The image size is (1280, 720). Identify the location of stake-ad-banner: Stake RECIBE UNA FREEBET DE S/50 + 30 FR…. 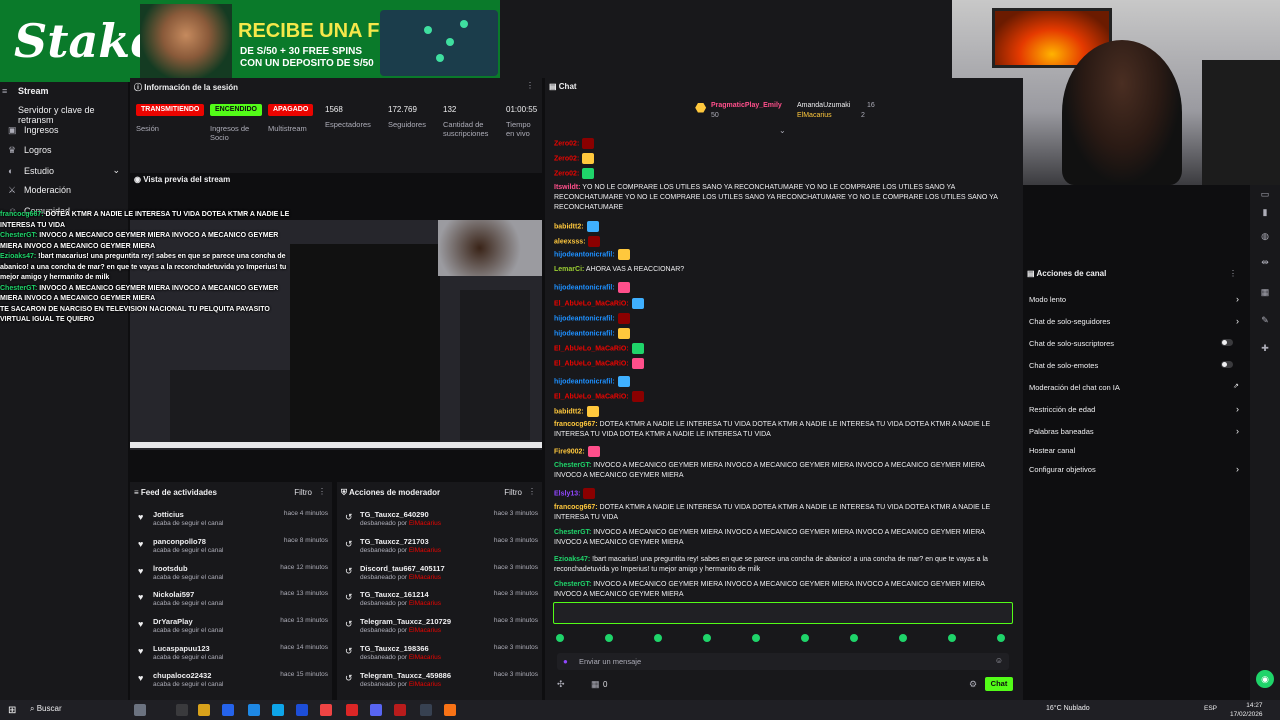
(250, 41).